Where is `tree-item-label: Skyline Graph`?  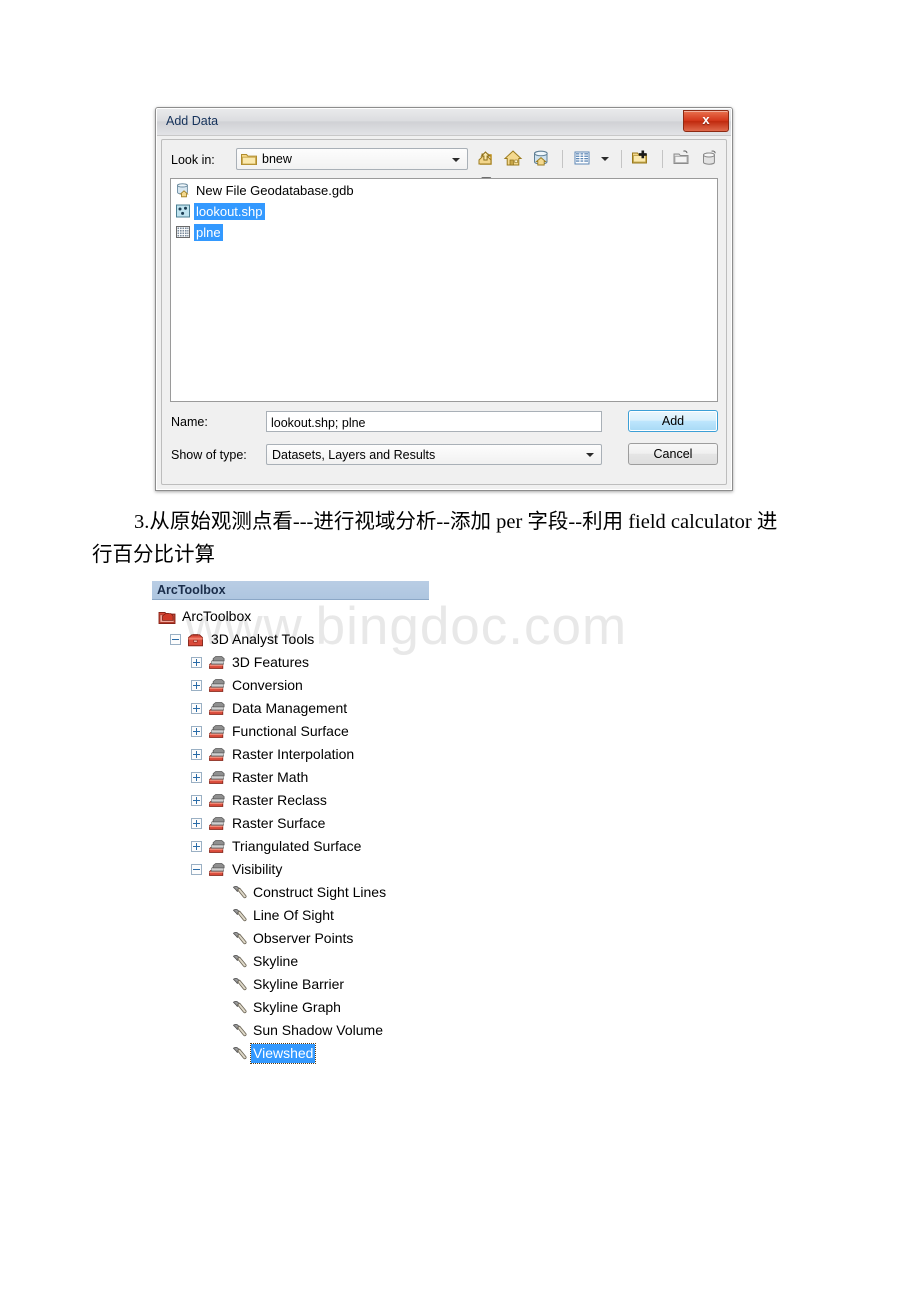 tree-item-label: Skyline Graph is located at coordinates (297, 1007).